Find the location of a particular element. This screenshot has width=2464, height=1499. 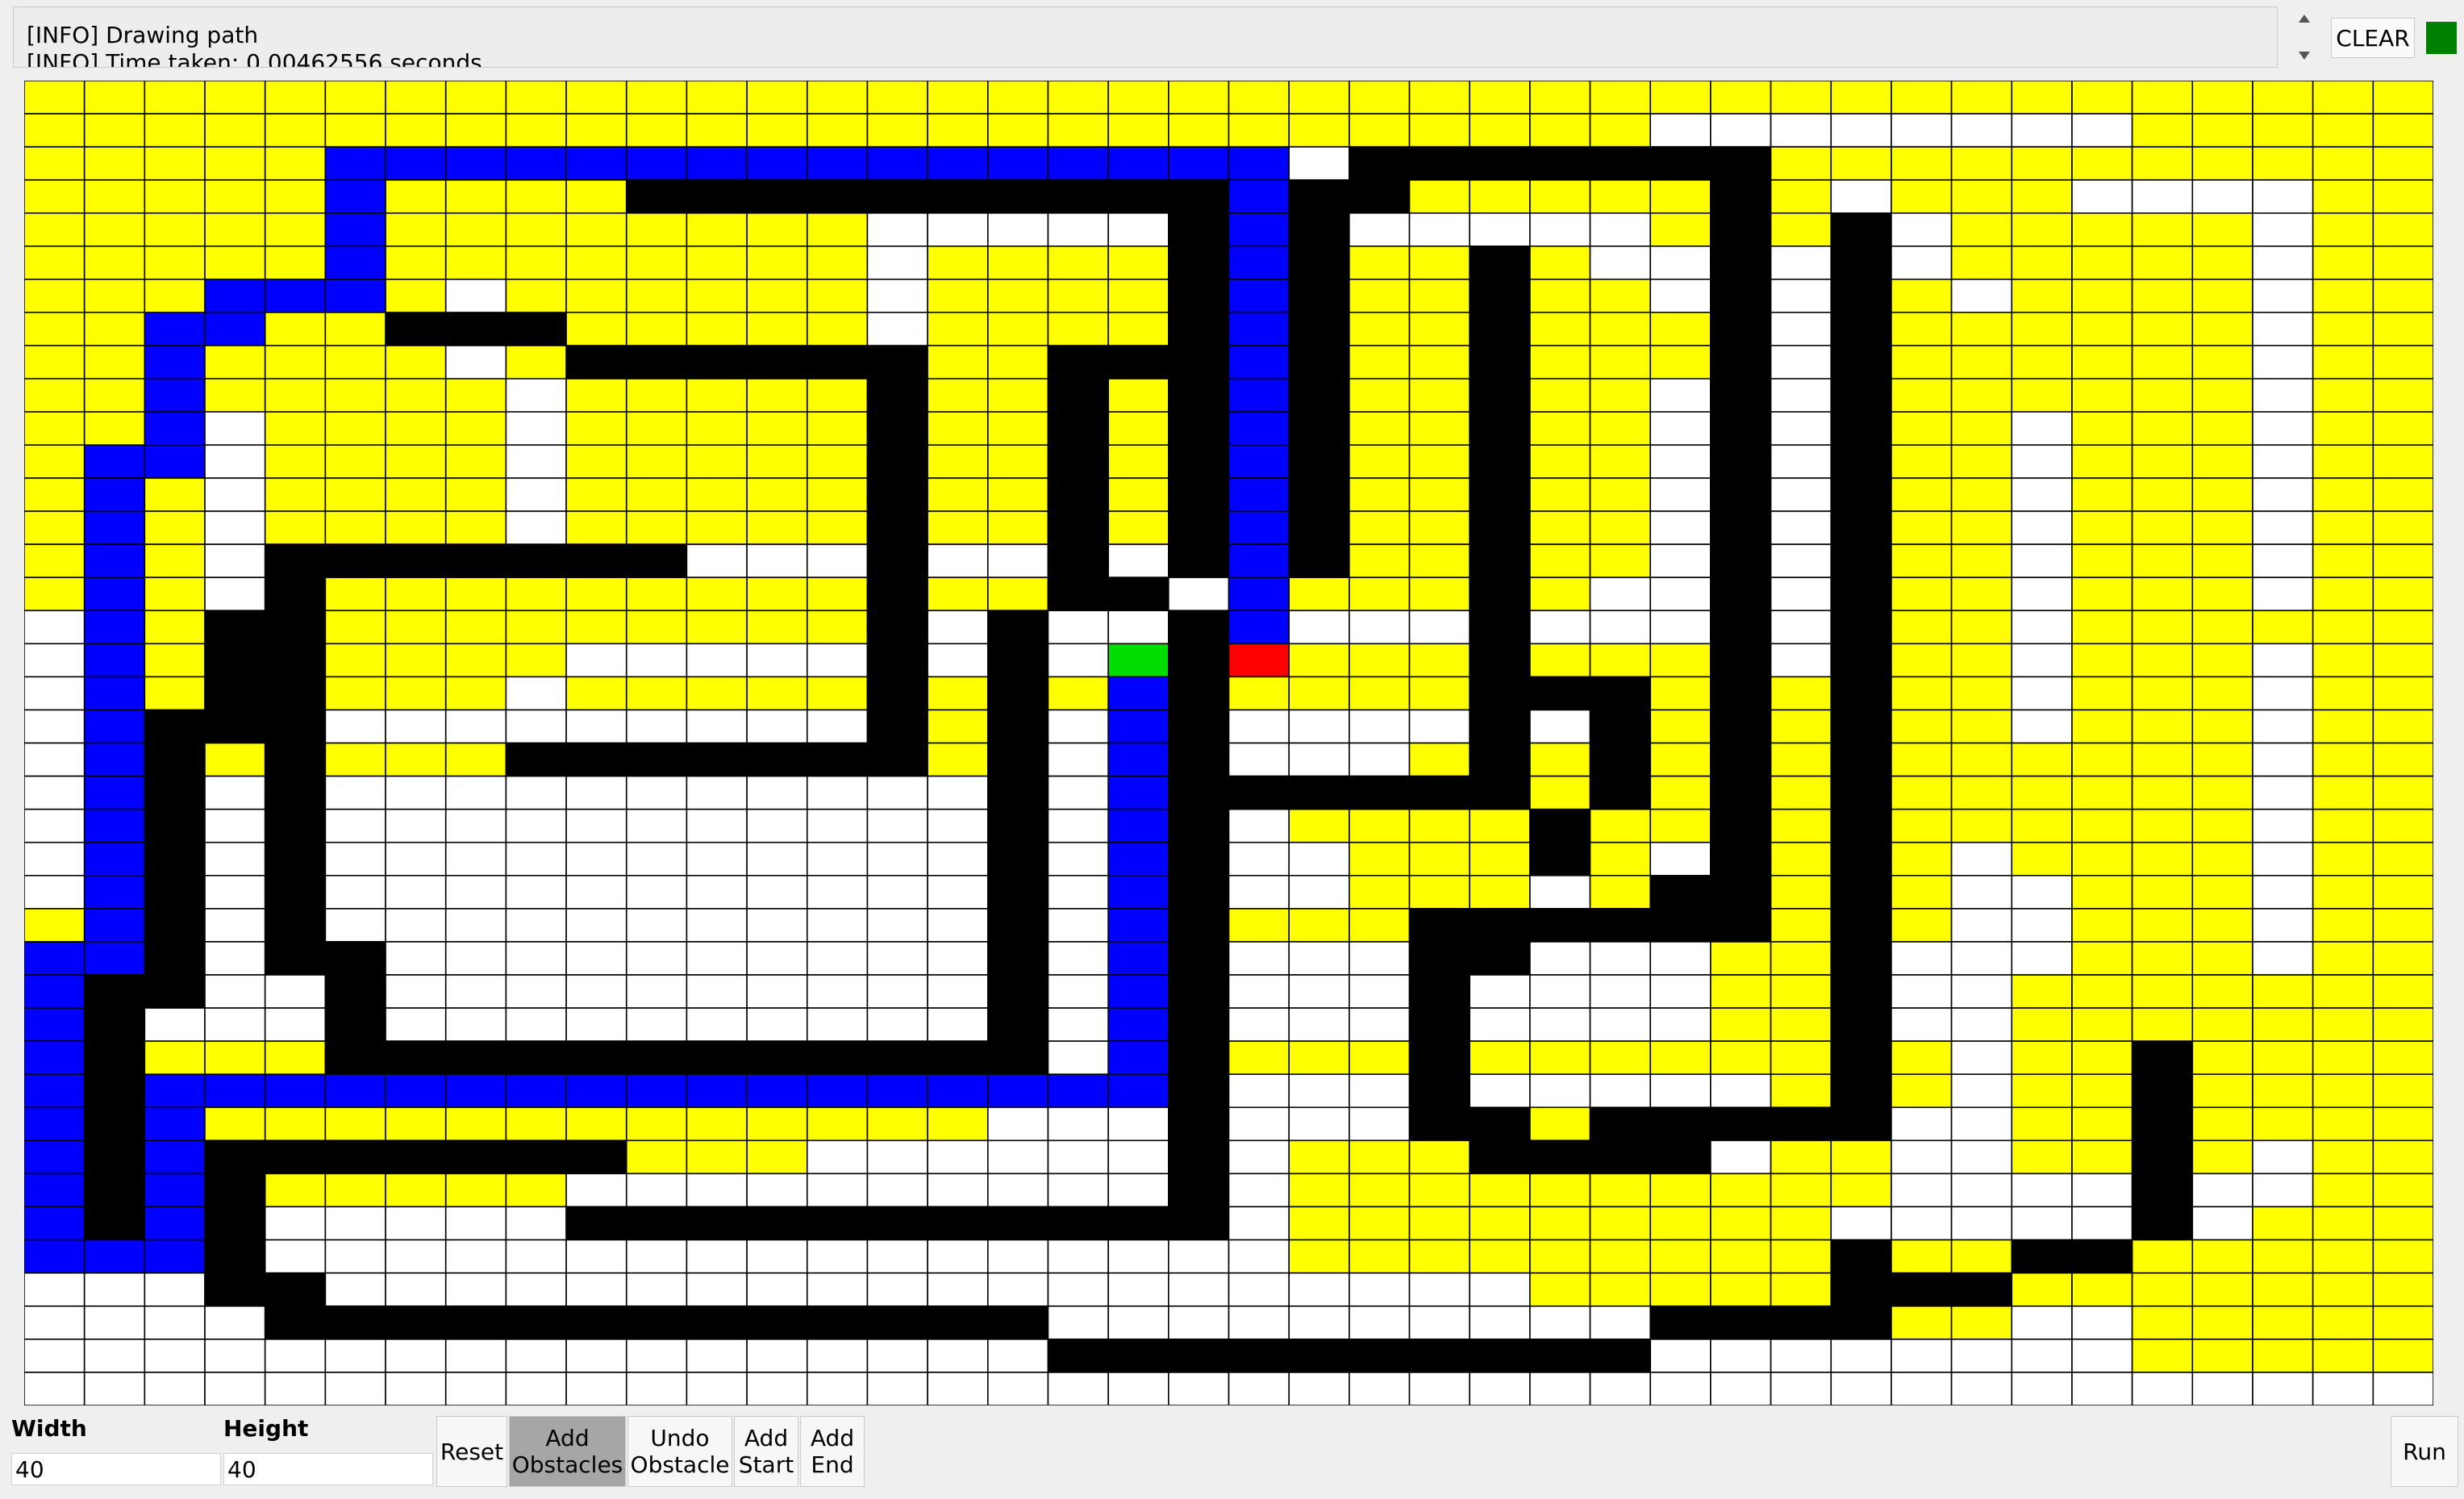

add-obstacles-button: Add Obstacles is located at coordinates (567, 1451).